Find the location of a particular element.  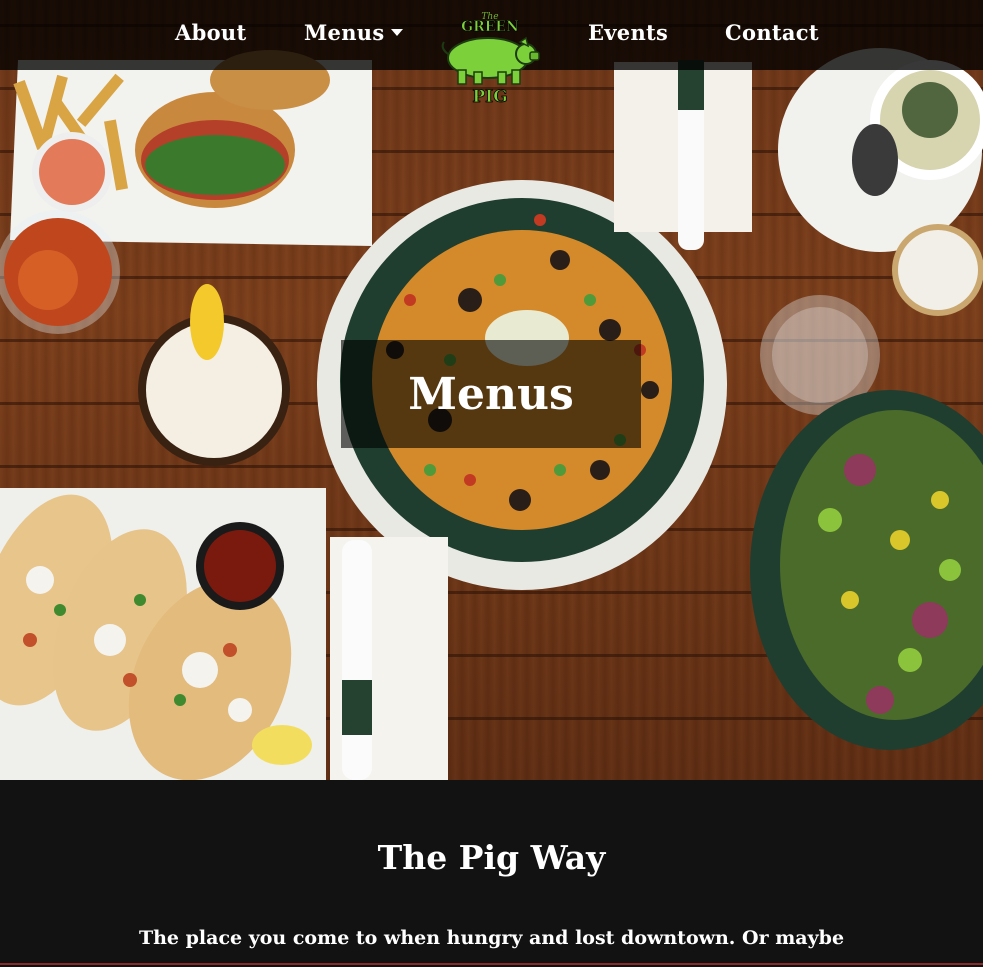

page-title: Menus is located at coordinates (491, 394).